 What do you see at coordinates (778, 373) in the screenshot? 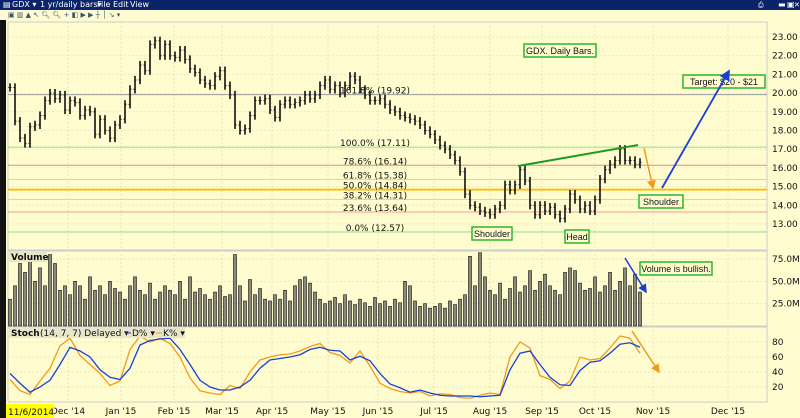
I see `stoch-tick-label: 40` at bounding box center [778, 373].